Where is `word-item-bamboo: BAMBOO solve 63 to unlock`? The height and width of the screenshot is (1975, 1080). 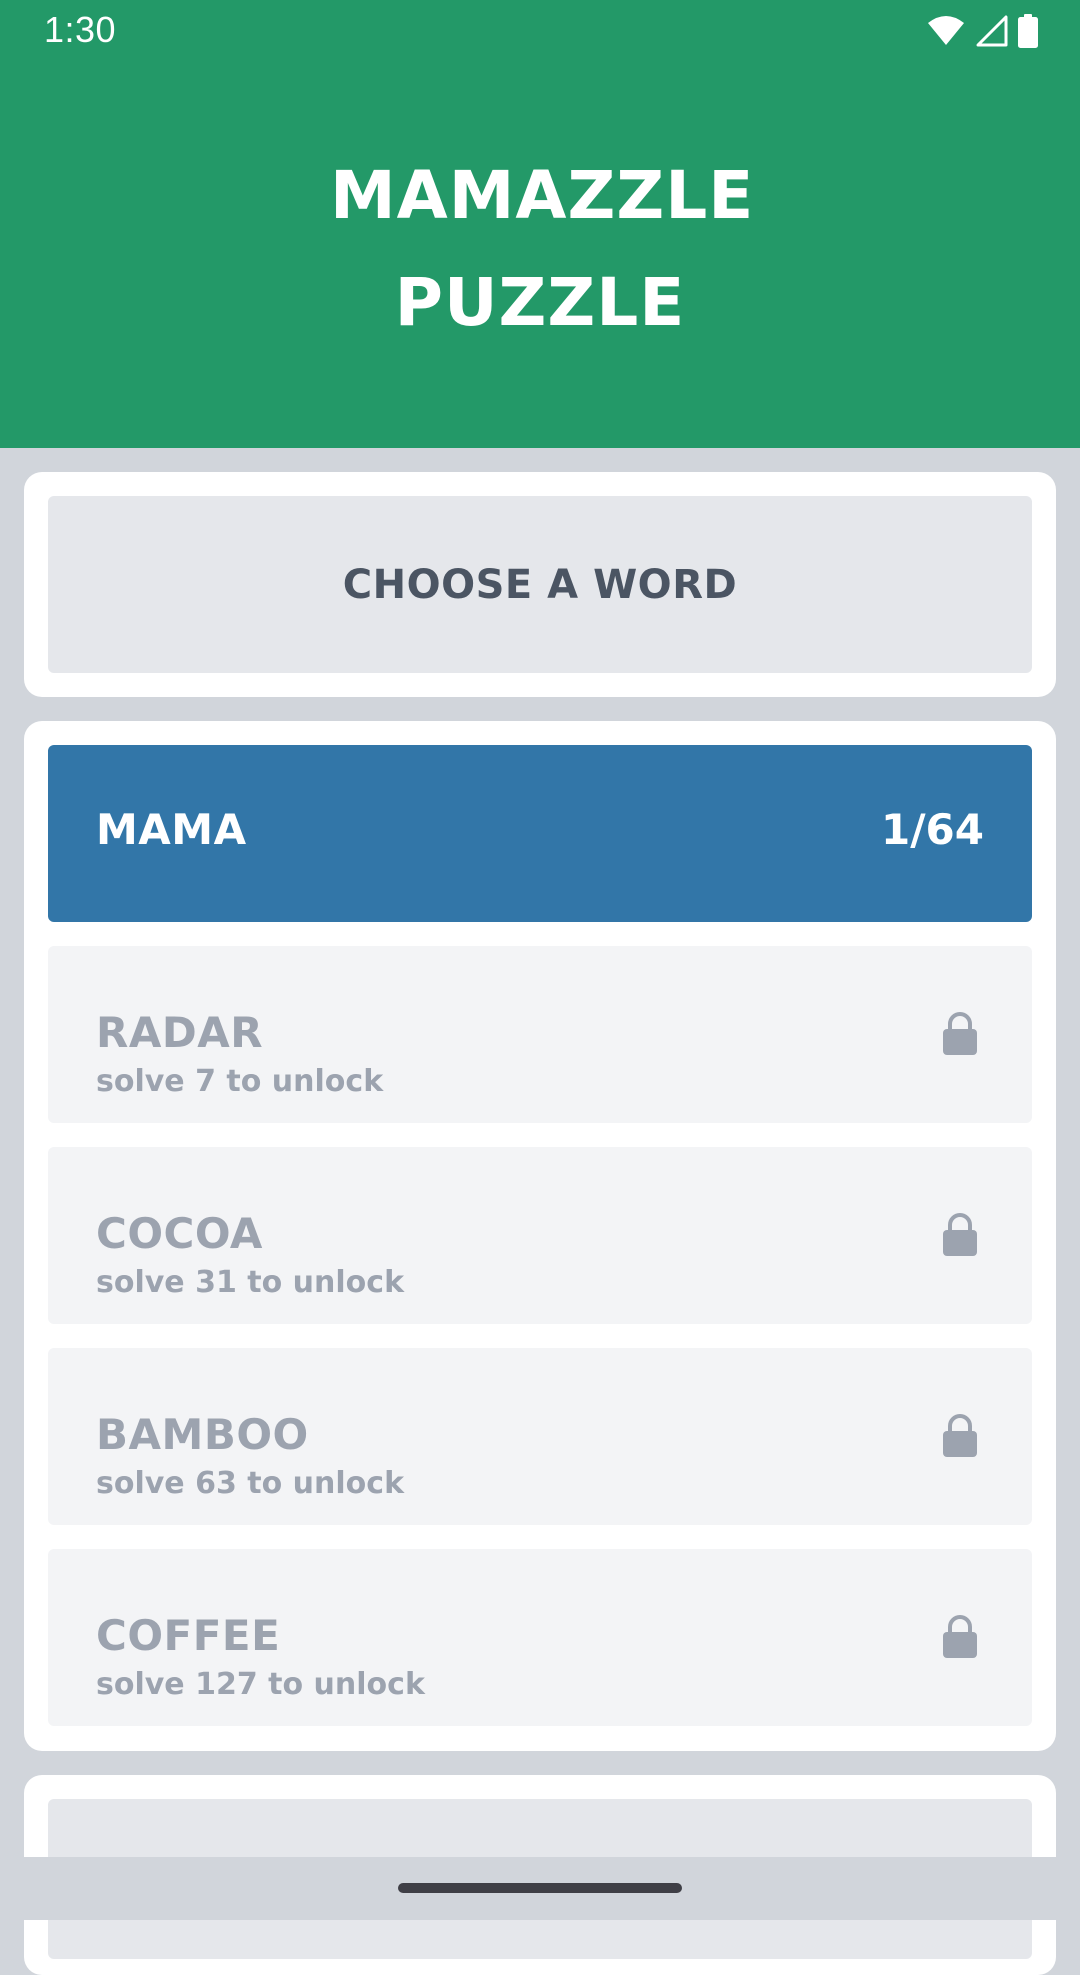
word-item-bamboo: BAMBOO solve 63 to unlock is located at coordinates (540, 1436).